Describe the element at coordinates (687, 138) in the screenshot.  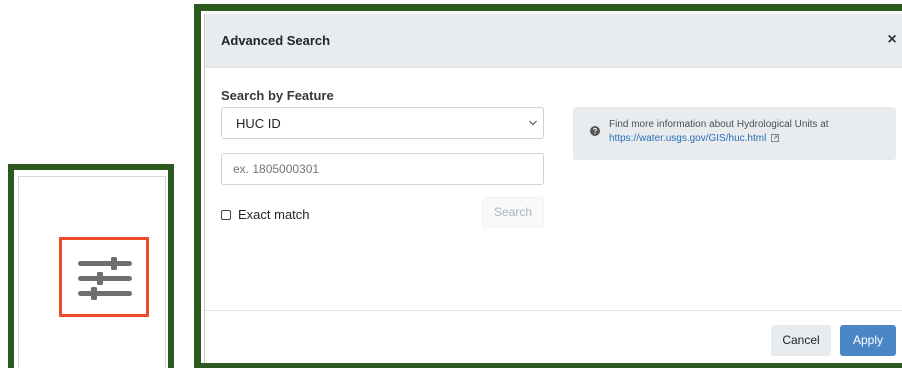
I see `huc-info-link: https://water.usgs.gov/GIS/huc.html` at that location.